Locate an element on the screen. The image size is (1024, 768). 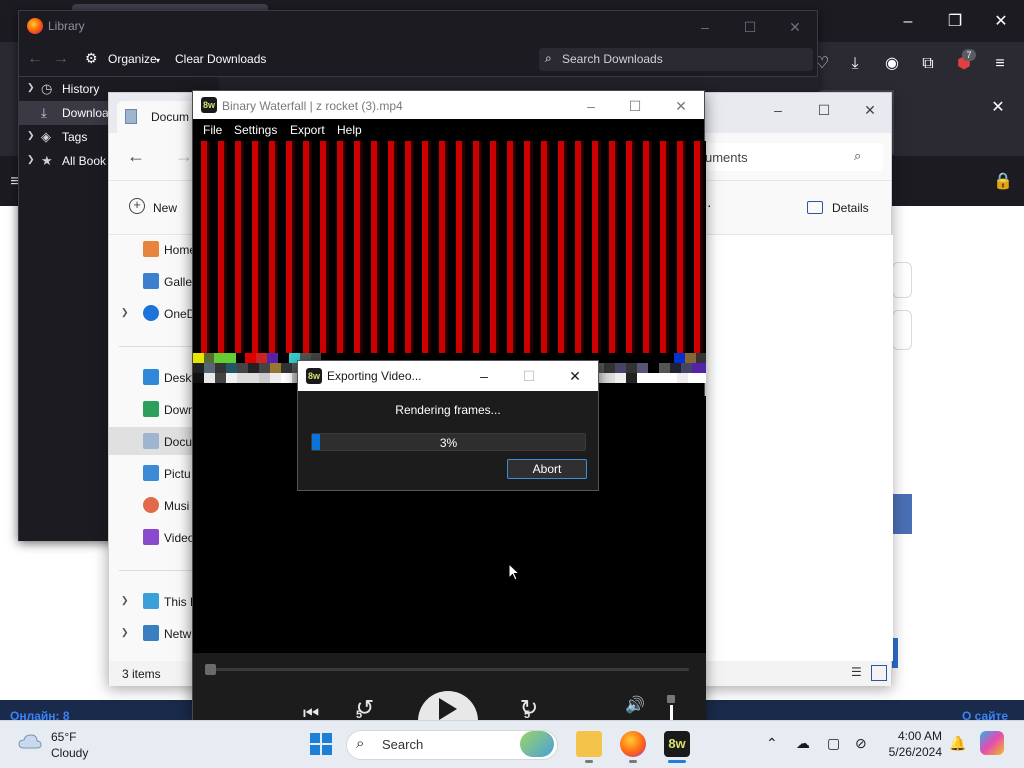
abort-button: Abort is located at coordinates (547, 469).